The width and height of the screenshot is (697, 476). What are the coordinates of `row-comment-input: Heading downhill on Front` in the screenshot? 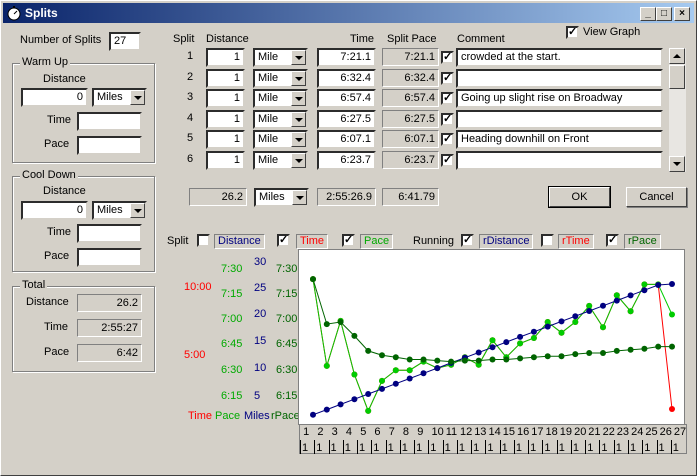 It's located at (559, 140).